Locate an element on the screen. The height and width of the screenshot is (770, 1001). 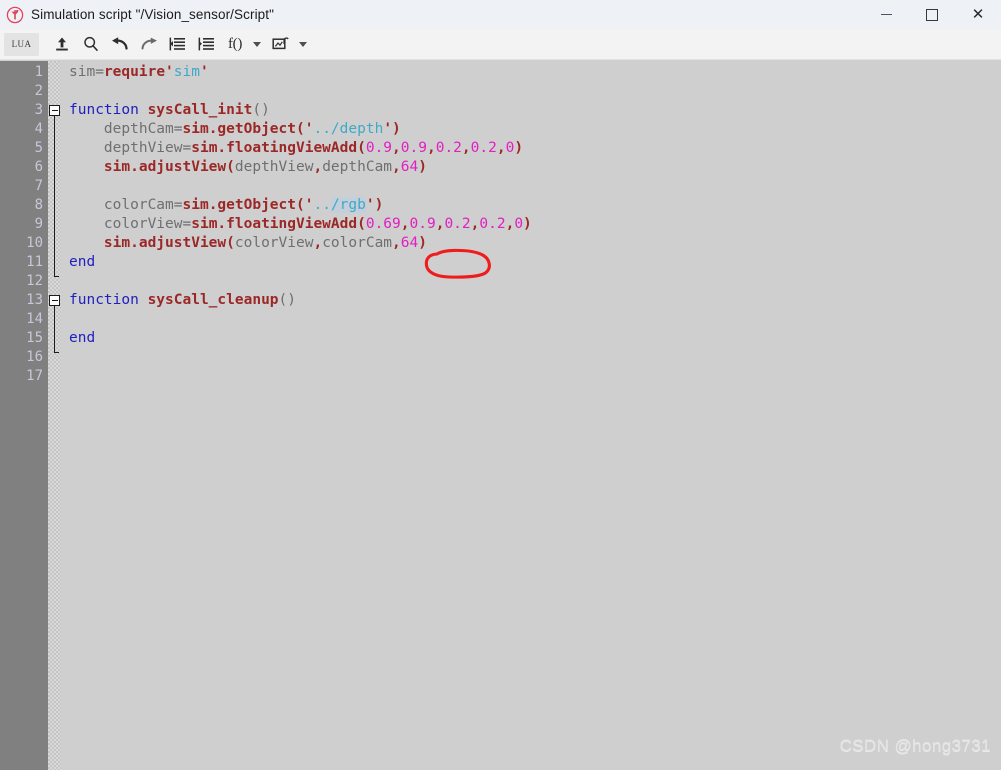
maximize-icon is located at coordinates (932, 14).